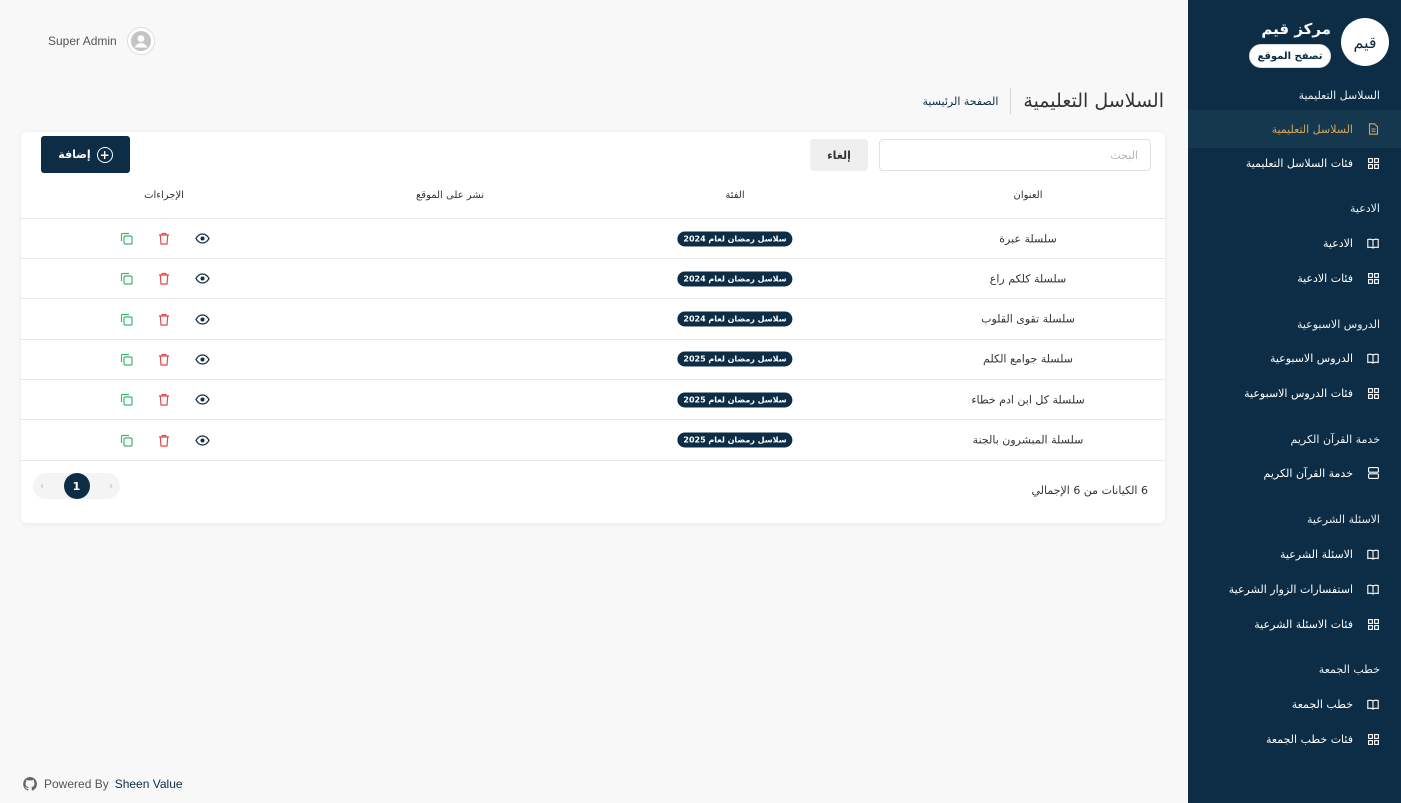 The image size is (1401, 803). I want to click on avatar, so click(140, 41).